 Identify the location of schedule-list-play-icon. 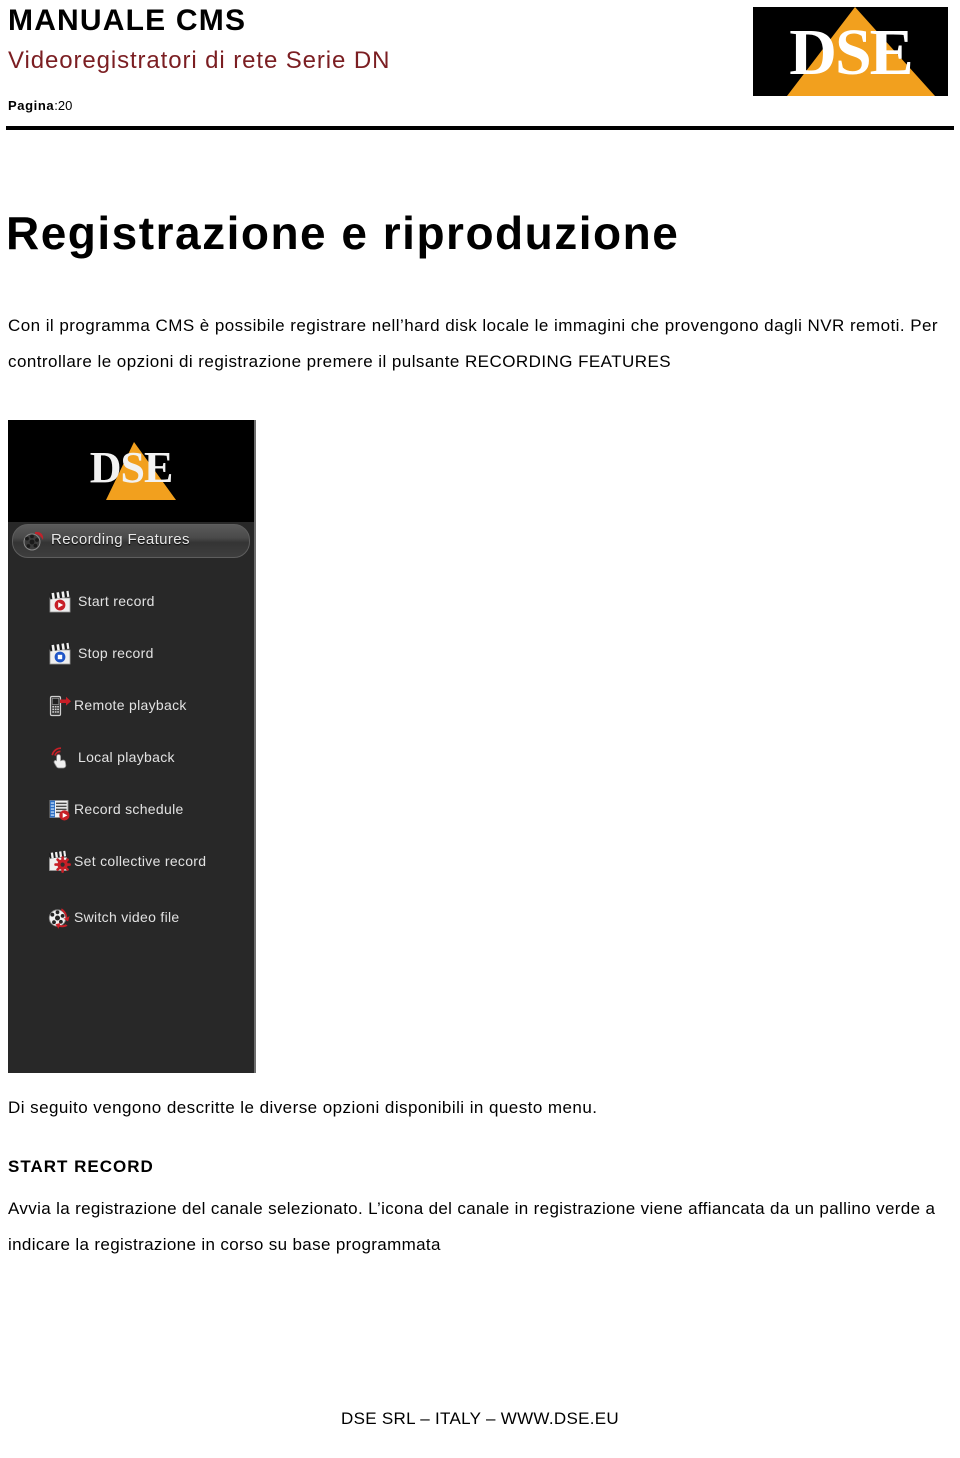
(60, 810).